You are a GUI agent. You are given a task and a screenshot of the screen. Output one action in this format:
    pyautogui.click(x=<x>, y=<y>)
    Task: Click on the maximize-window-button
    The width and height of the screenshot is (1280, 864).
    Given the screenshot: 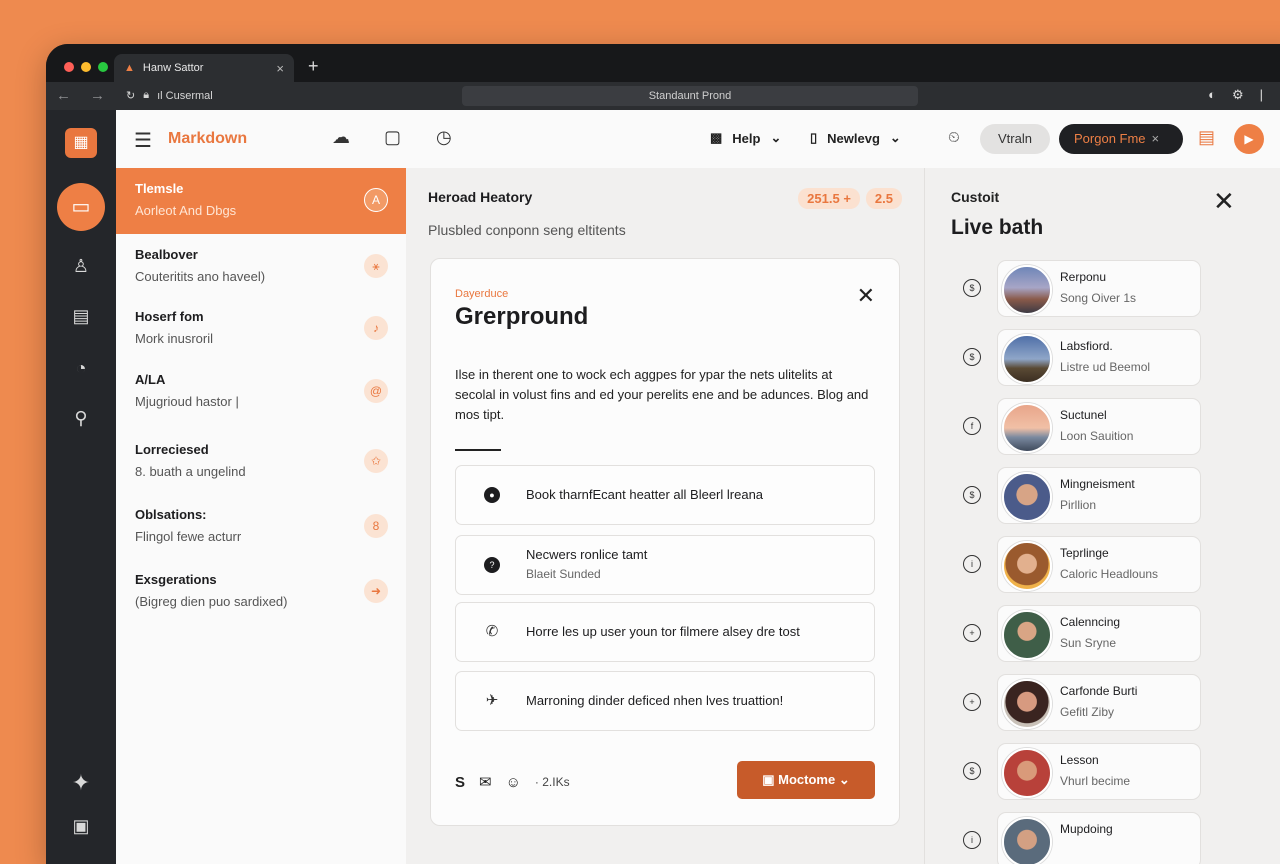 What is the action you would take?
    pyautogui.click(x=103, y=67)
    